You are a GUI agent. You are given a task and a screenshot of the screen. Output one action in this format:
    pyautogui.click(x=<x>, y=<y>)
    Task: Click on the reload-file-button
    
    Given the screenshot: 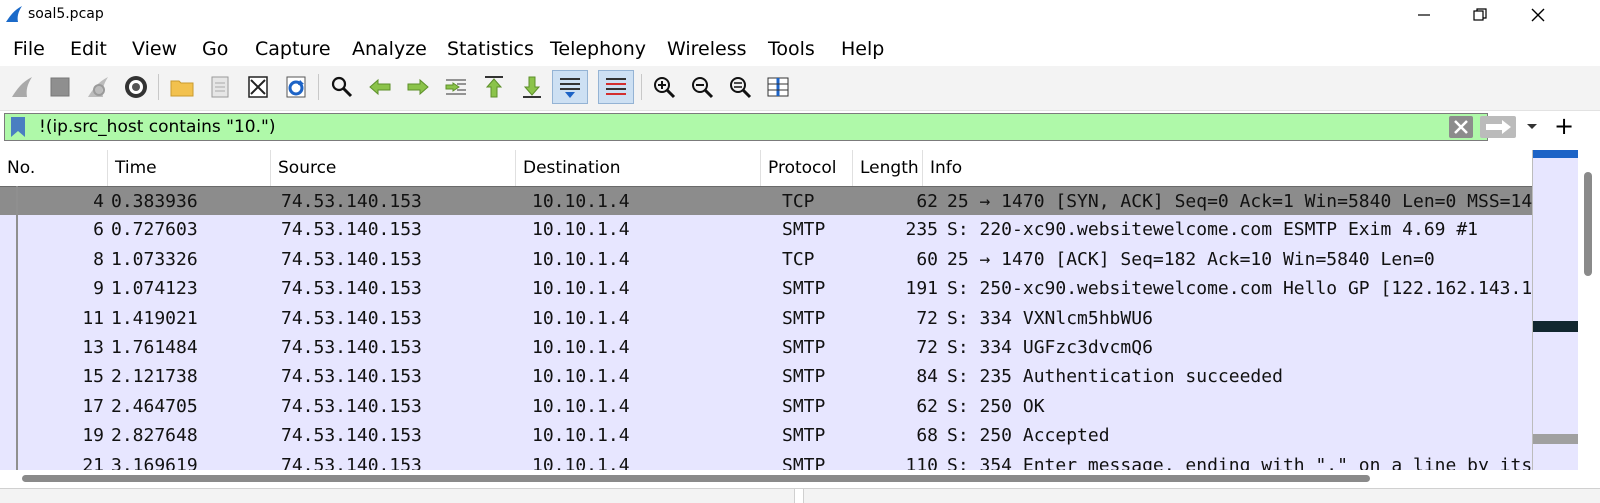 What is the action you would take?
    pyautogui.click(x=296, y=87)
    